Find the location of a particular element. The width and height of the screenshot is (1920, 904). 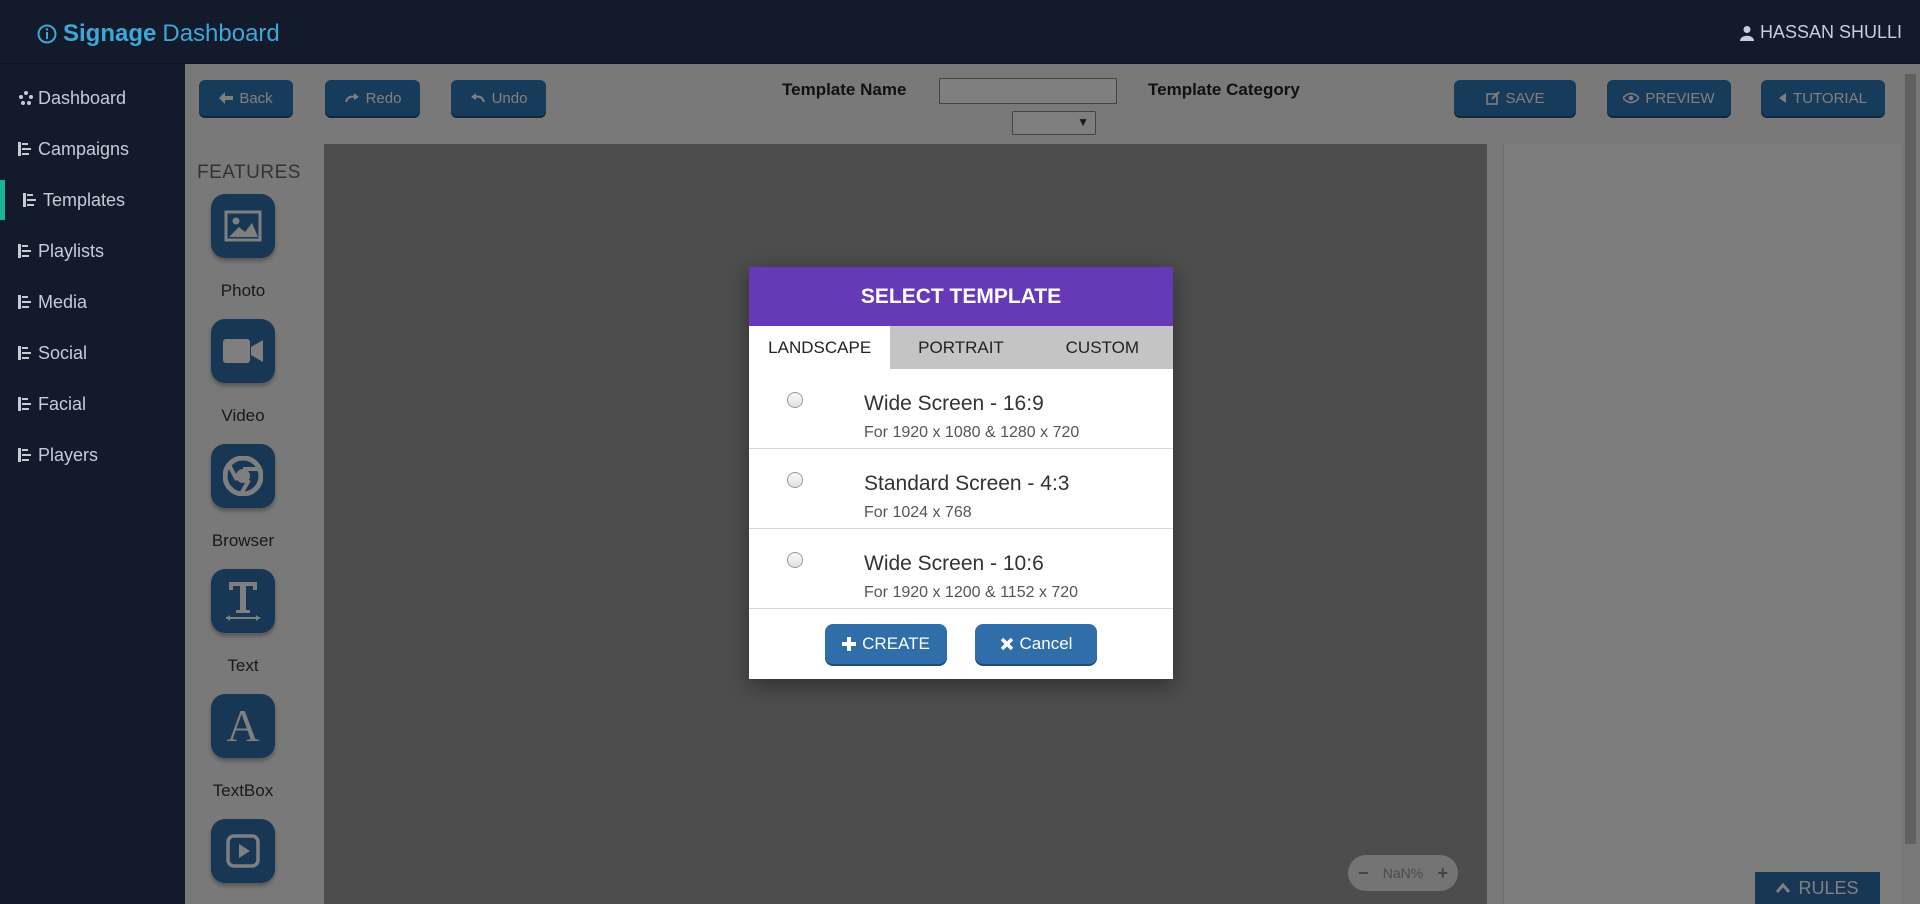

sidebar-item-label: Templates is located at coordinates (84, 199).